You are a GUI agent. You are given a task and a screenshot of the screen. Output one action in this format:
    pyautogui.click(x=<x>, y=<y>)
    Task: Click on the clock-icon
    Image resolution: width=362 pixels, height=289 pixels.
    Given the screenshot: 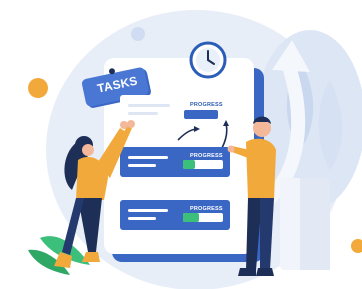 What is the action you would take?
    pyautogui.click(x=208, y=60)
    